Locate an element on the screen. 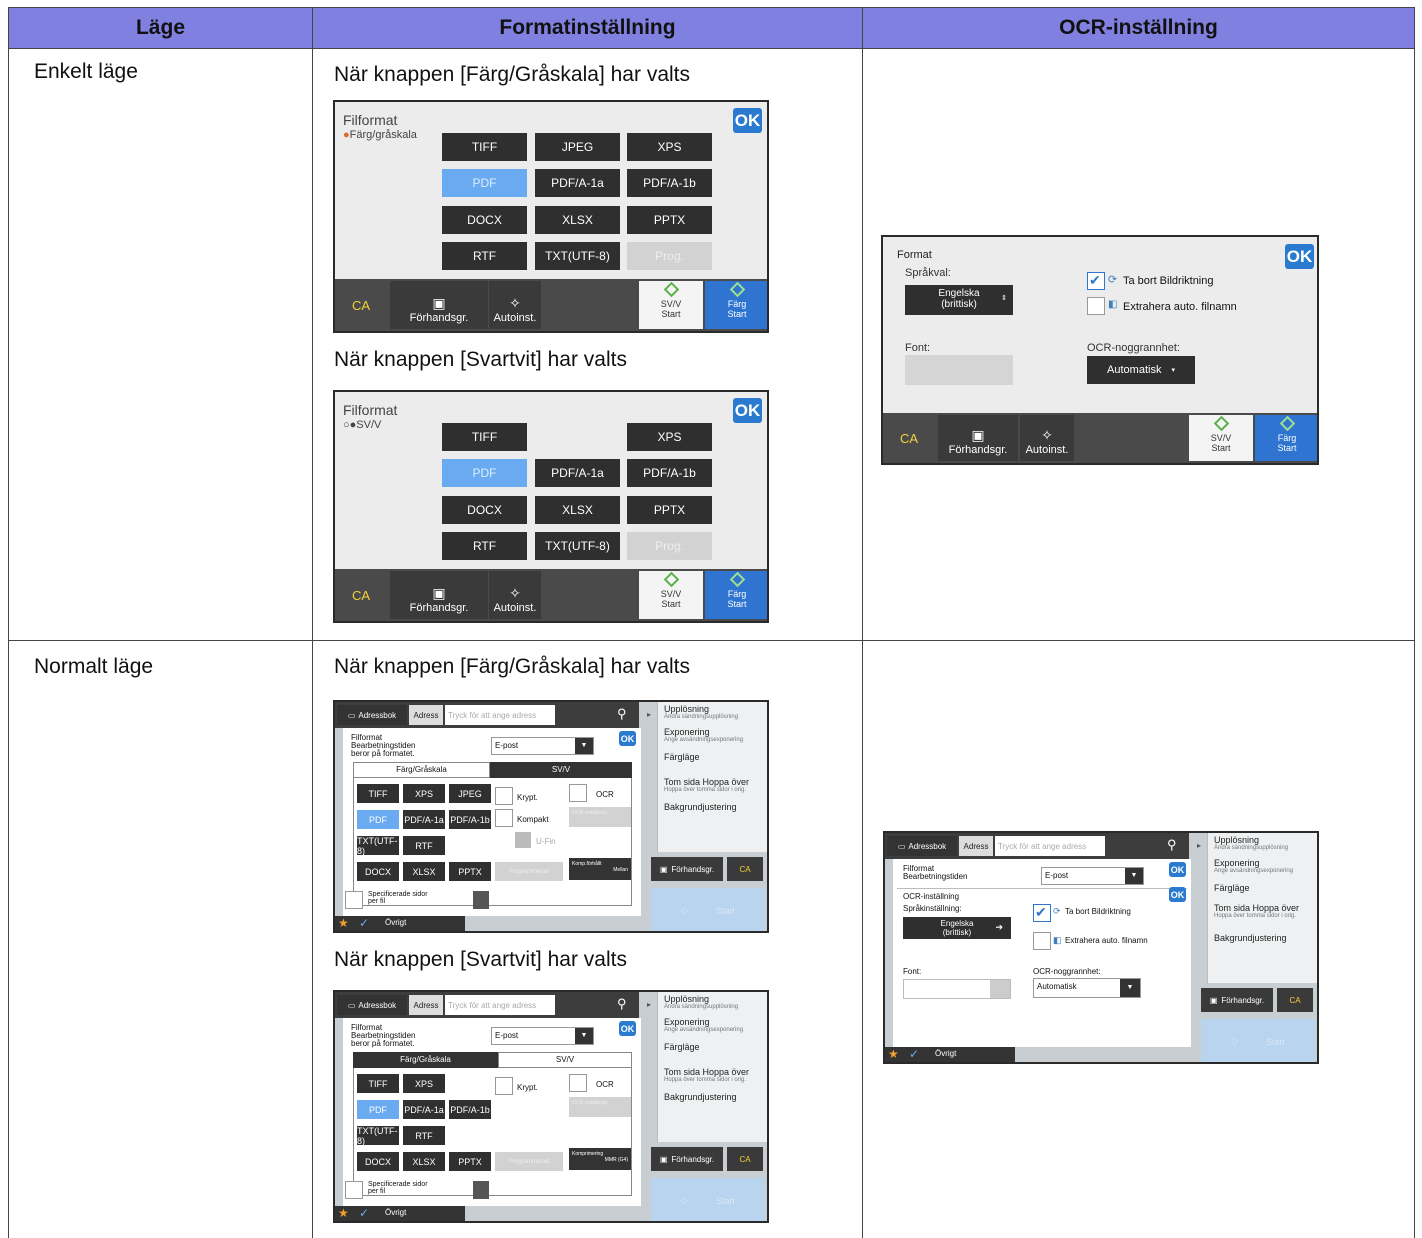 This screenshot has height=1238, width=1422. menu-expand-icon: ▸ is located at coordinates (649, 714).